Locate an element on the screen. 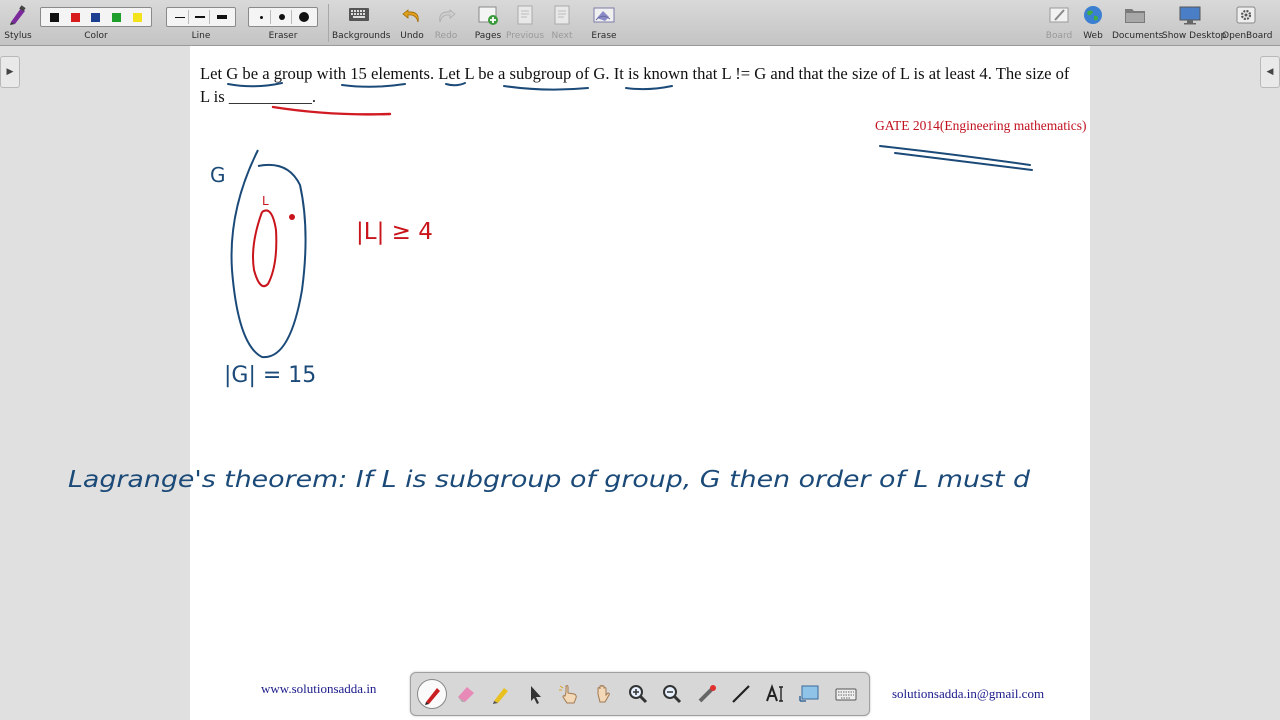 This screenshot has width=1280, height=720. pages-button: Pages is located at coordinates (488, 23).